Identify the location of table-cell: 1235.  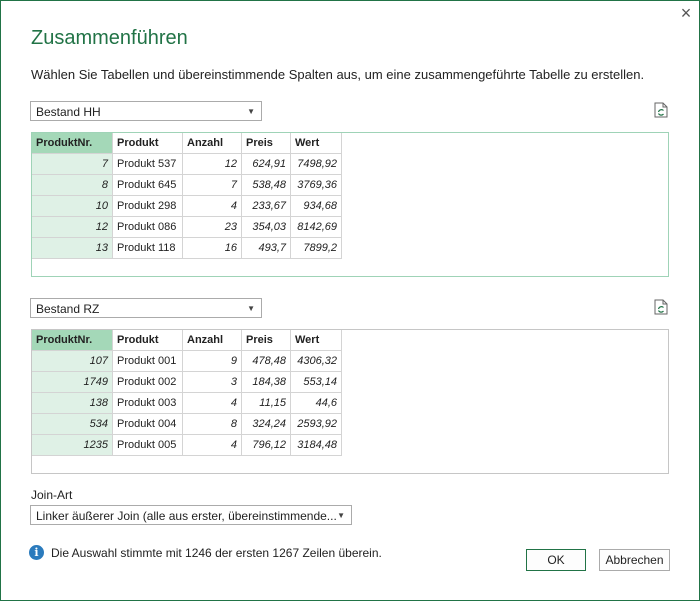
(72, 445).